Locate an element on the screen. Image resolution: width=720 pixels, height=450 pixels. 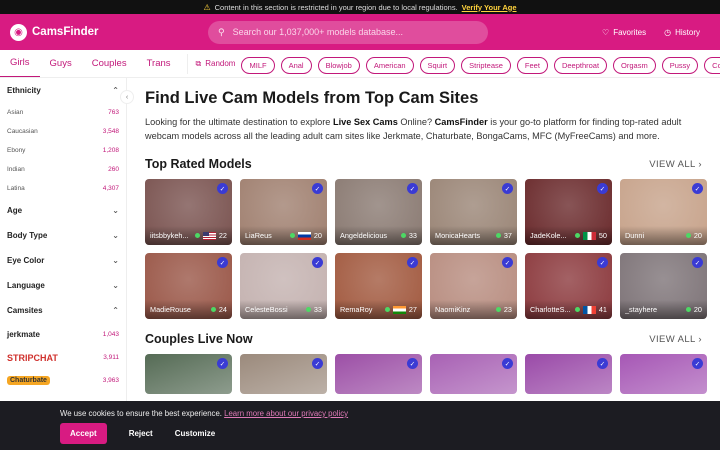
camsite-chaturbate: Chaturbate 3,963 is located at coordinates (63, 380).